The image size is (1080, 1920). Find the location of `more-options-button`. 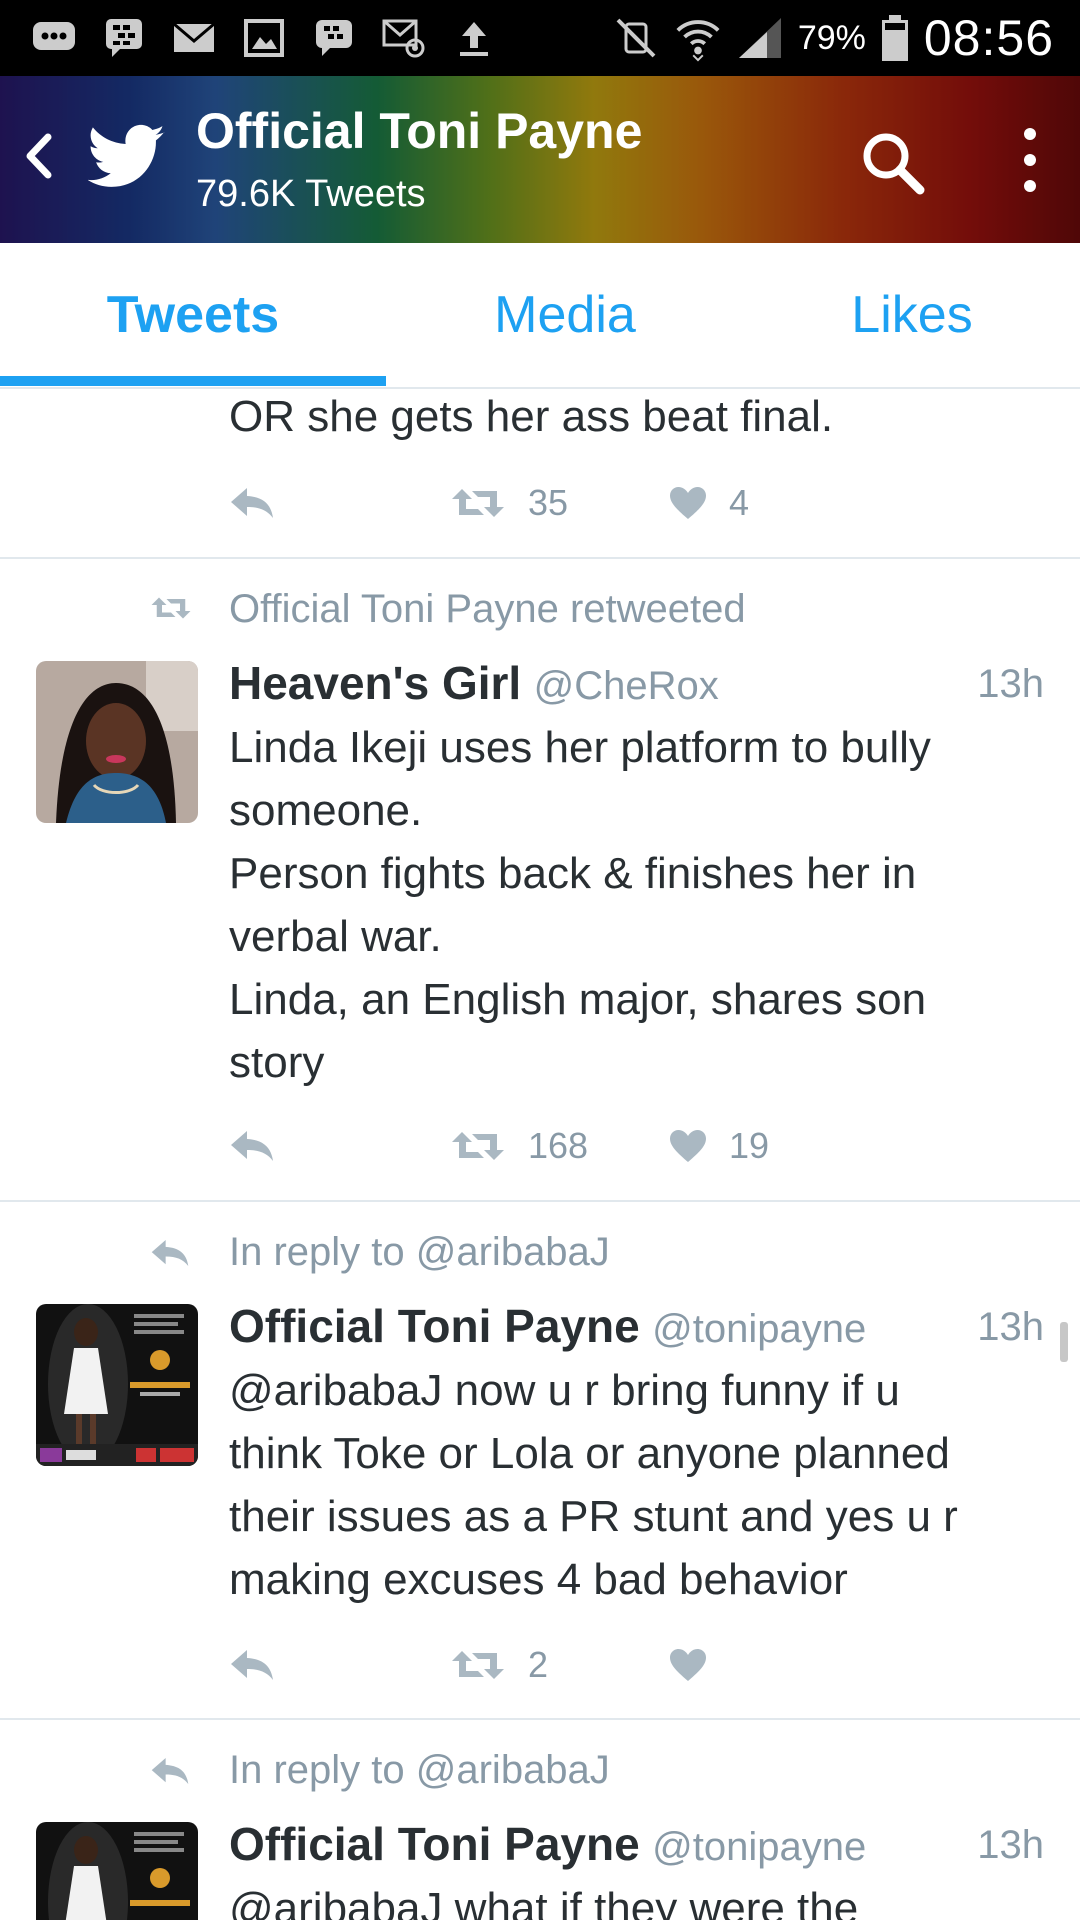

more-options-button is located at coordinates (1030, 160).